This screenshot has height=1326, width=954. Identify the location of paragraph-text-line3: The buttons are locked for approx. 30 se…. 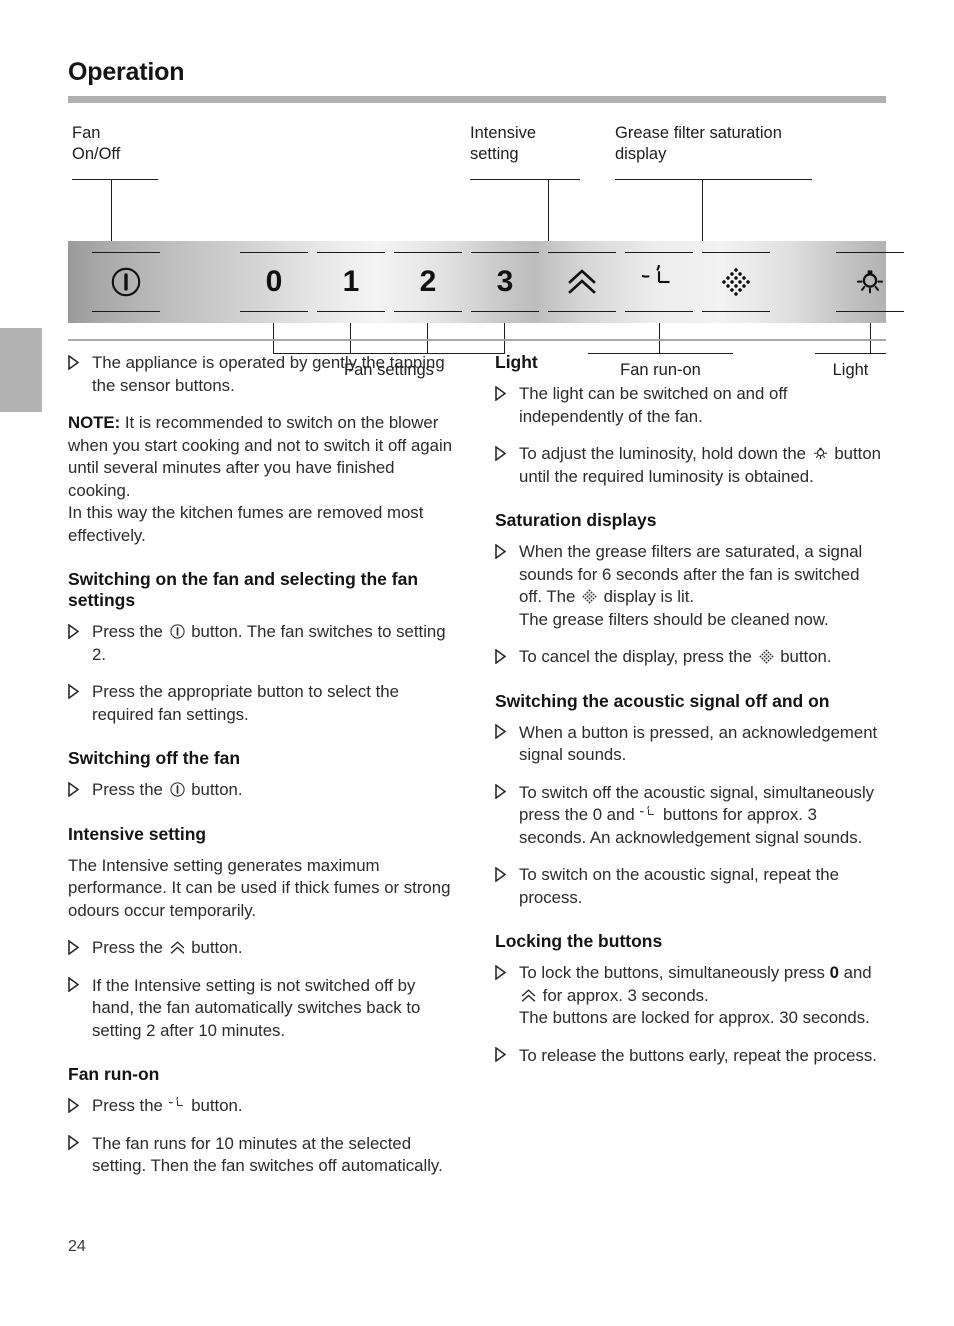
(694, 1017).